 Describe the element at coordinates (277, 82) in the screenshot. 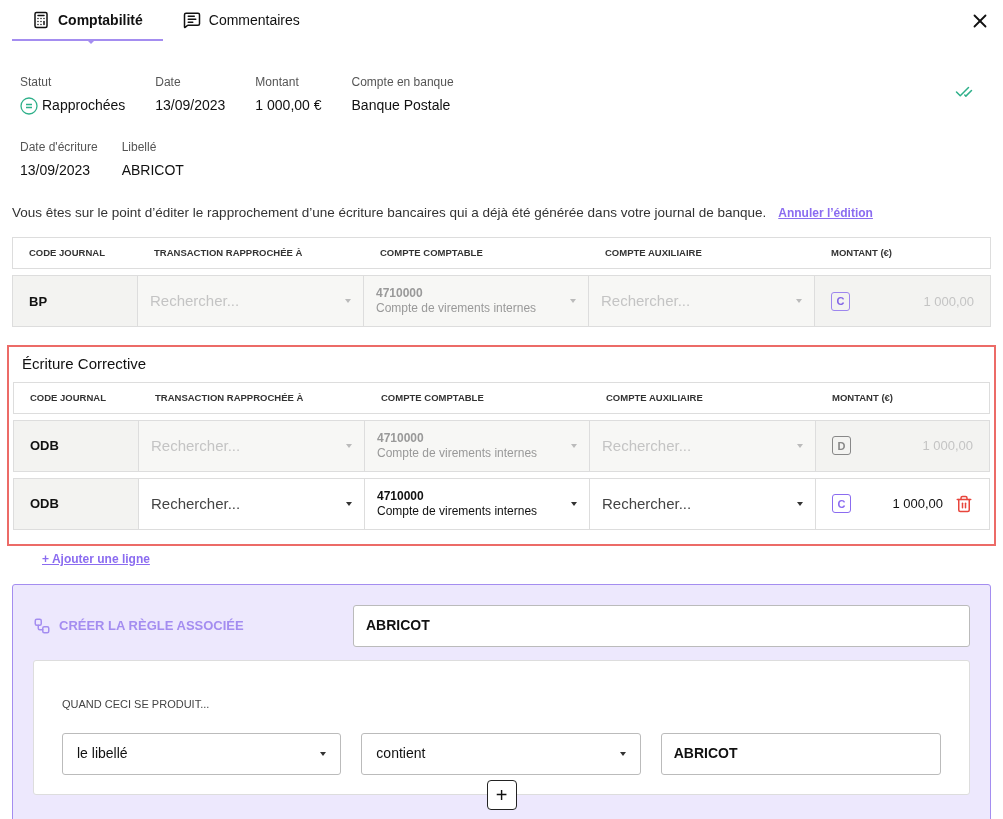

I see `field-label: Montant` at that location.